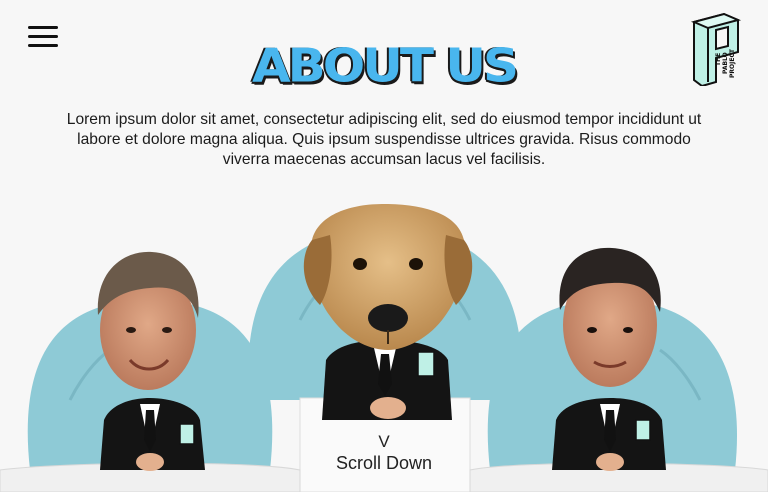  What do you see at coordinates (384, 441) in the screenshot?
I see `scroll-down-arrow-icon: V` at bounding box center [384, 441].